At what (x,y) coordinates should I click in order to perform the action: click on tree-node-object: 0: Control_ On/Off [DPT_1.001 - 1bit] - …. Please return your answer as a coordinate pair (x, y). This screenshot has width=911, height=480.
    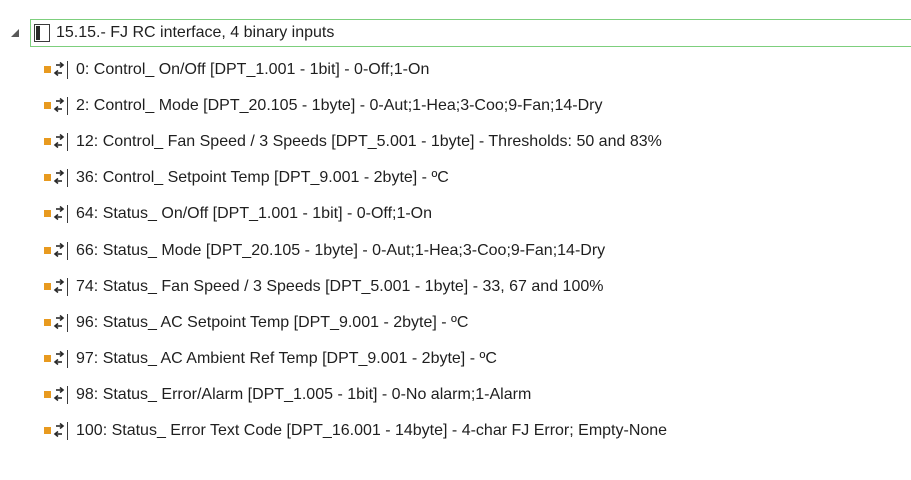
    Looking at the image, I should click on (236, 70).